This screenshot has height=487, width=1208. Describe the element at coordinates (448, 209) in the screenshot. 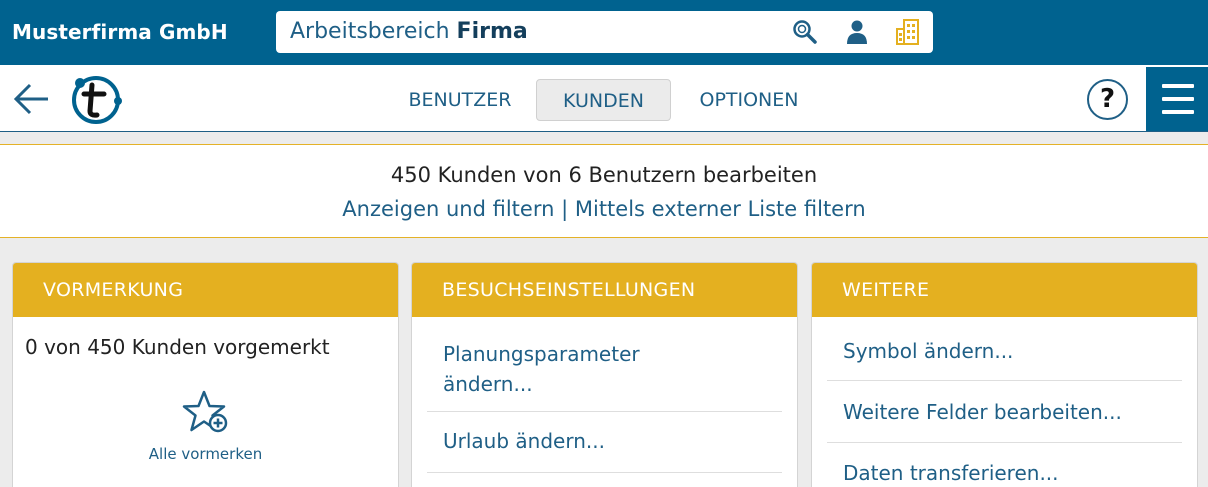

I see `show-filter-link: Anzeigen und filtern` at that location.